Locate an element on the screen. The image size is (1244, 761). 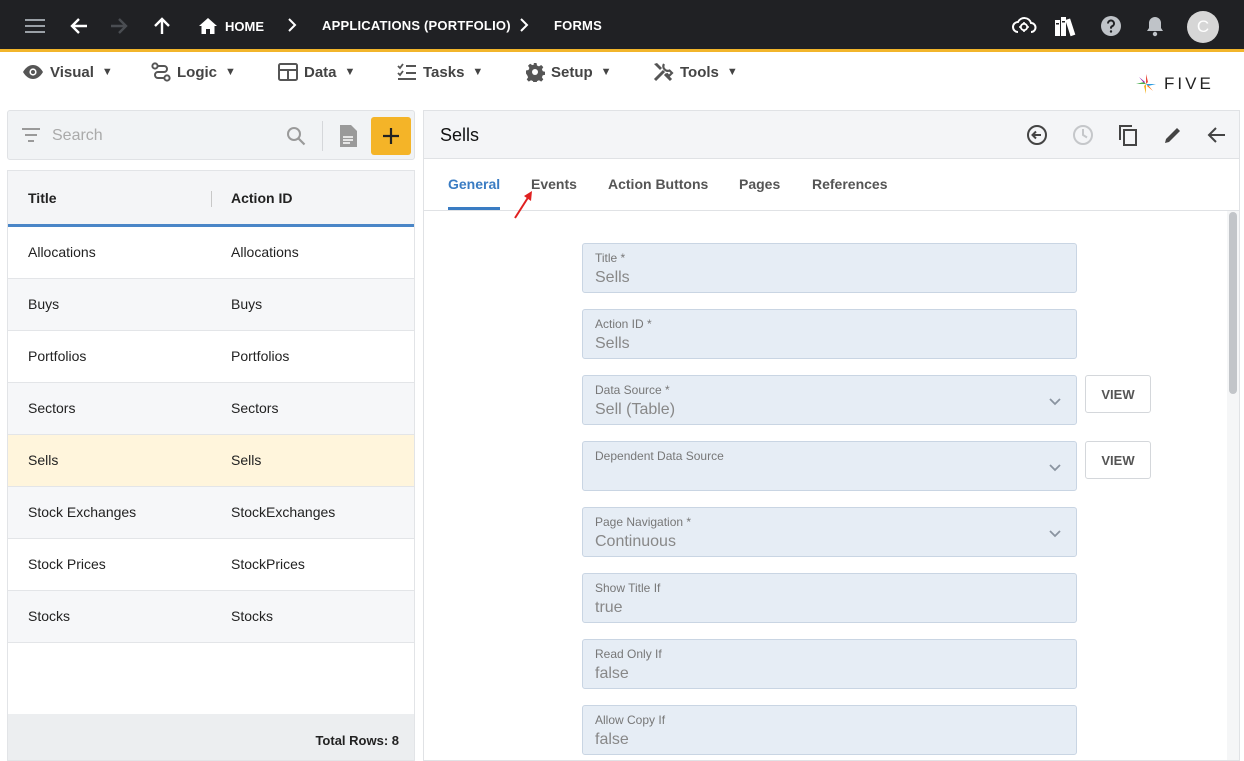
row-action-id: Portfolios is located at coordinates (260, 356).